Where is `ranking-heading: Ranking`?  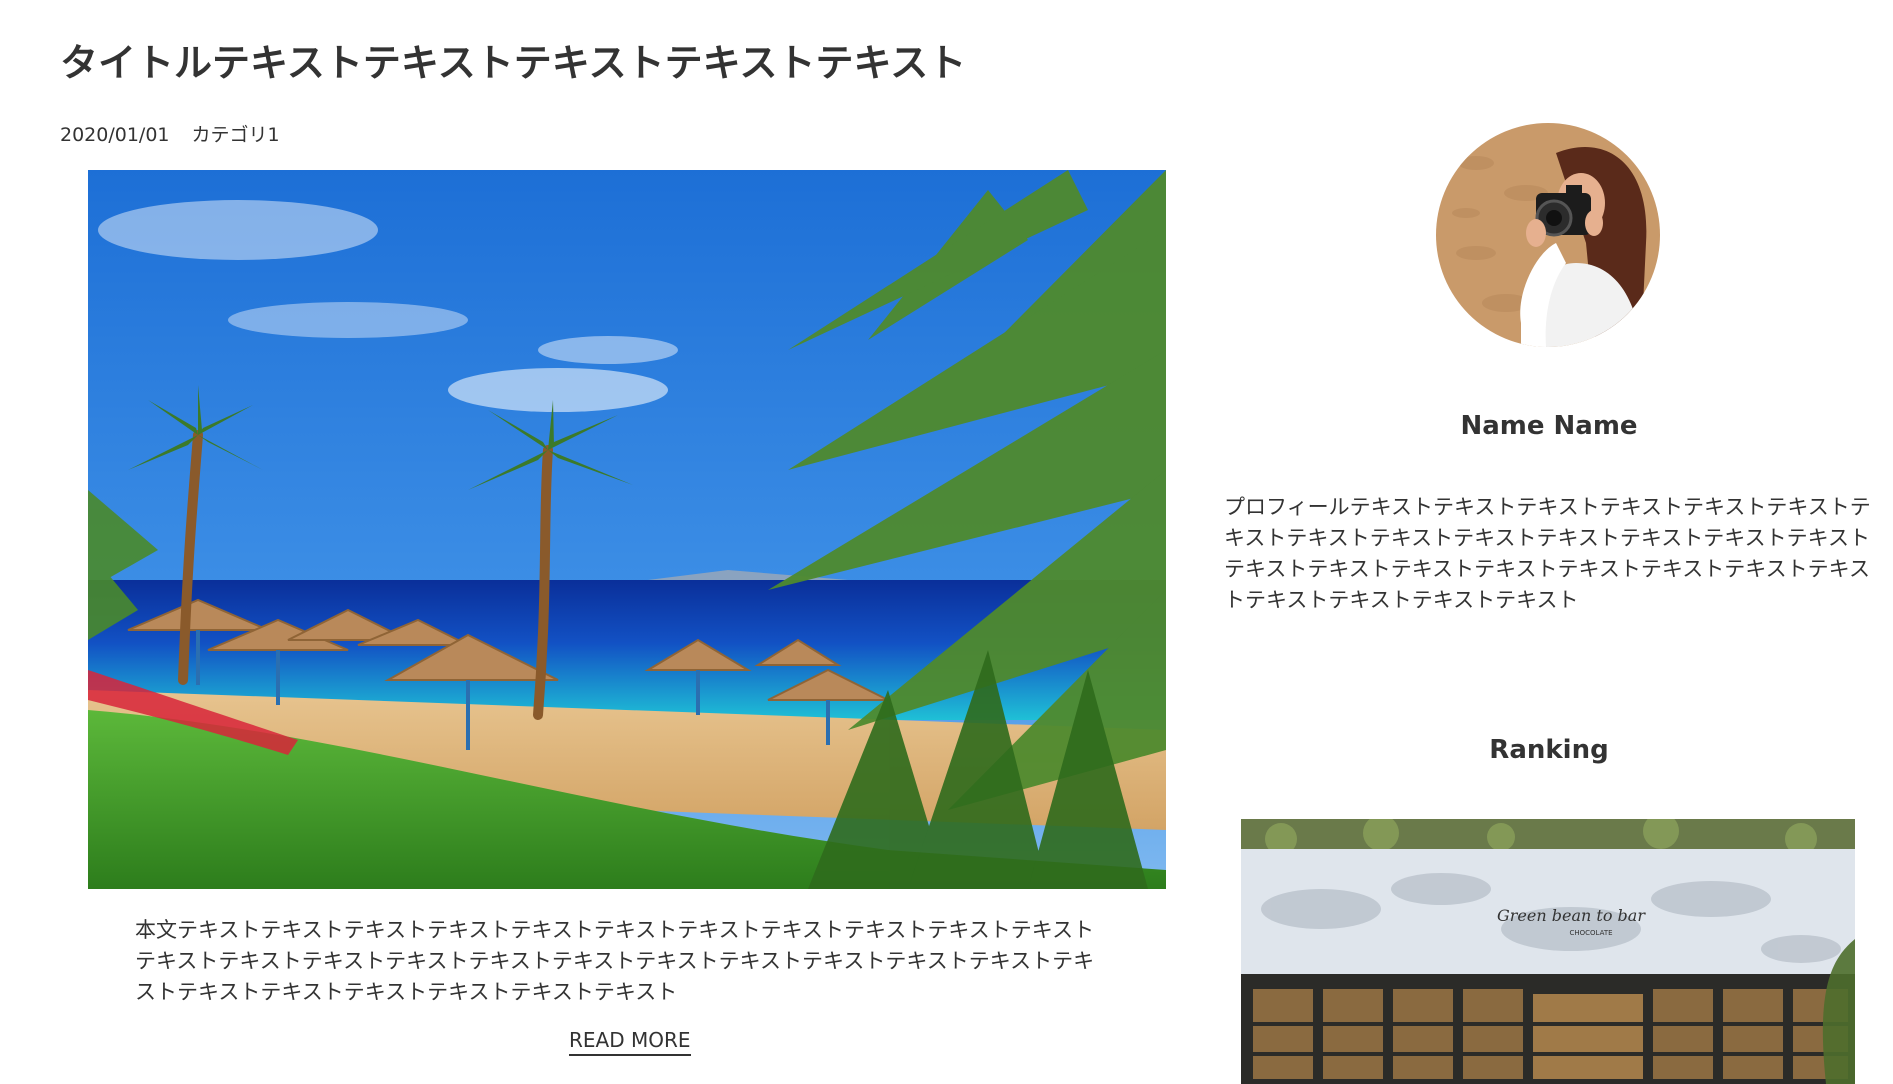
ranking-heading: Ranking is located at coordinates (1549, 750).